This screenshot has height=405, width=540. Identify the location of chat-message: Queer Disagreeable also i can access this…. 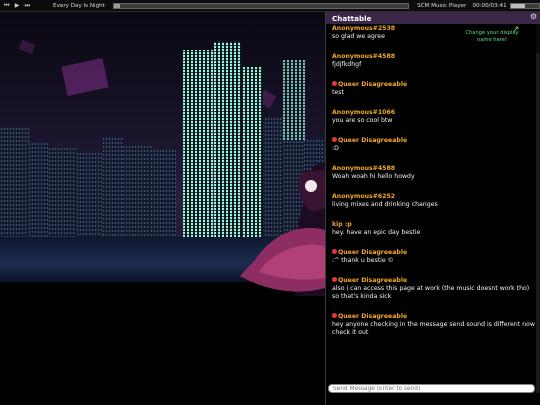
(433, 289).